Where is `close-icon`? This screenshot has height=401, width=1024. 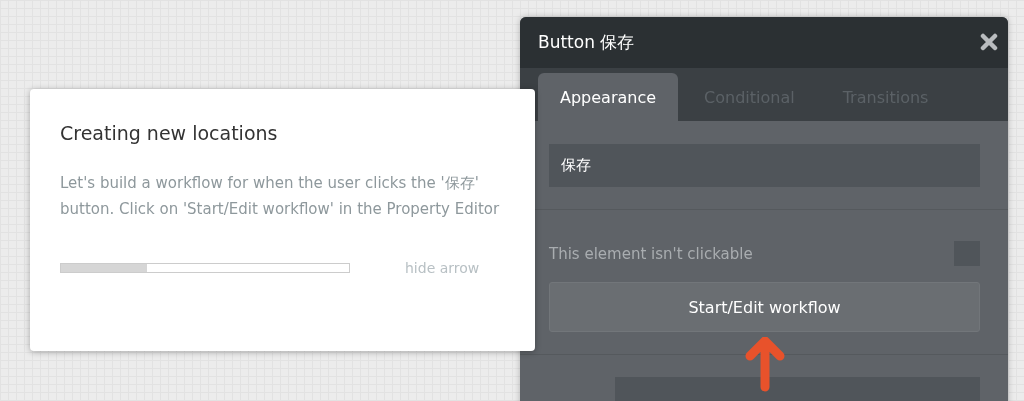
close-icon is located at coordinates (989, 42).